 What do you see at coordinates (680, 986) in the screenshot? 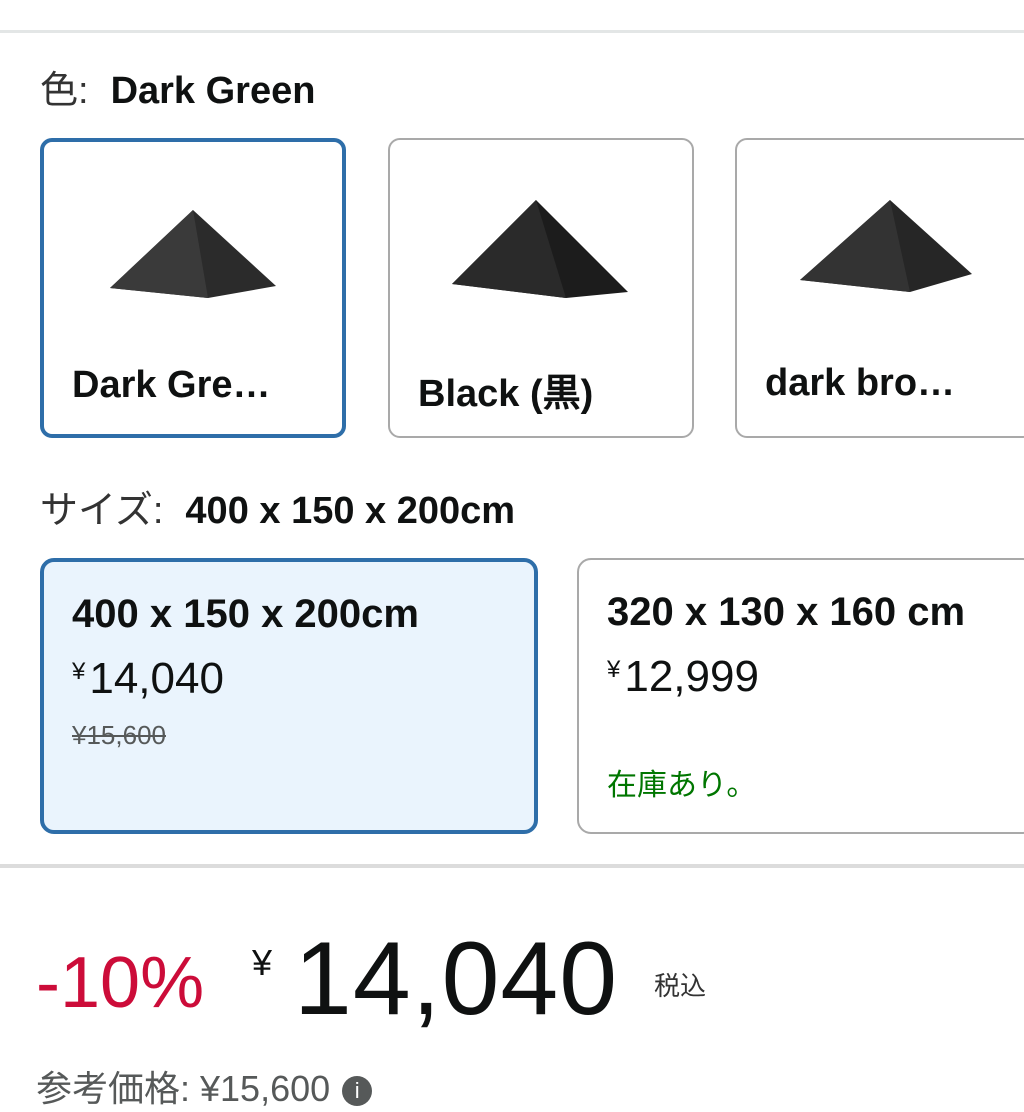
I see `tax-included-label: 税込` at bounding box center [680, 986].